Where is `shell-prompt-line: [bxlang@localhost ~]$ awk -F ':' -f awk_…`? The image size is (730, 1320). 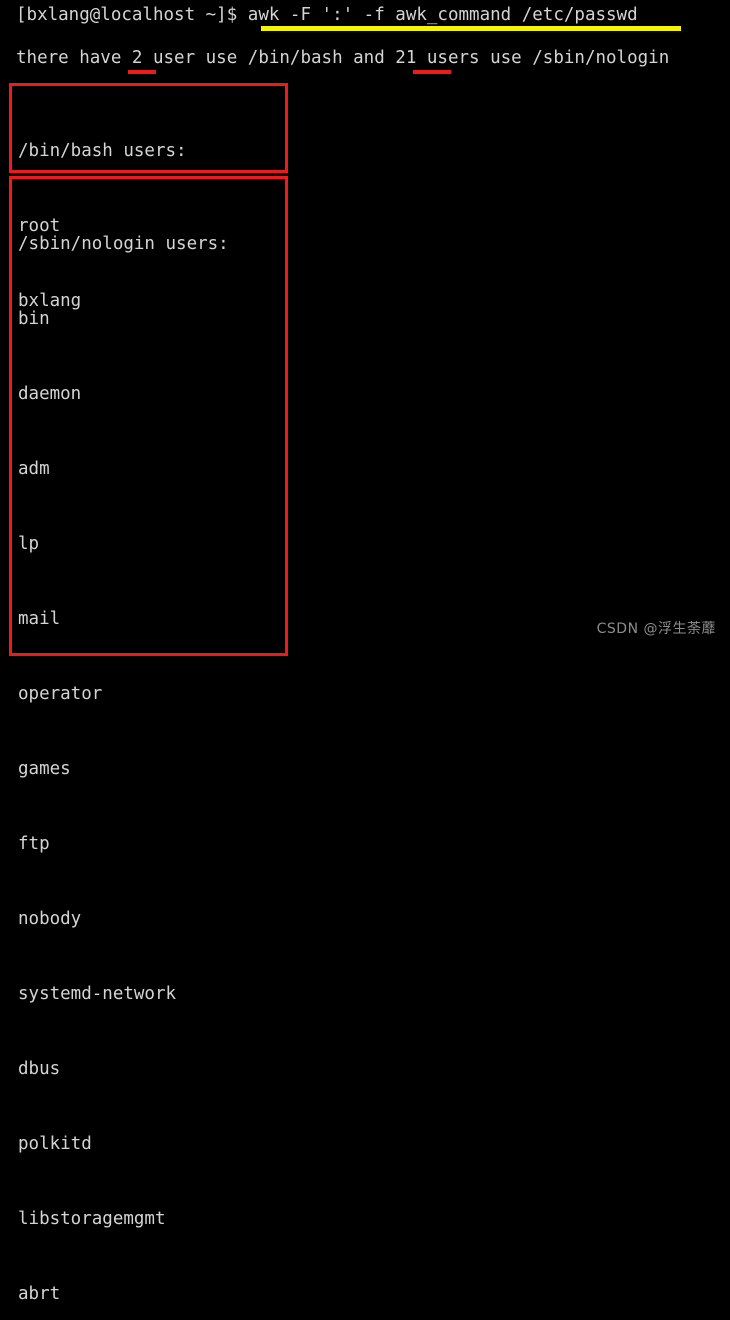
shell-prompt-line: [bxlang@localhost ~]$ awk -F ':' -f awk_… is located at coordinates (327, 15).